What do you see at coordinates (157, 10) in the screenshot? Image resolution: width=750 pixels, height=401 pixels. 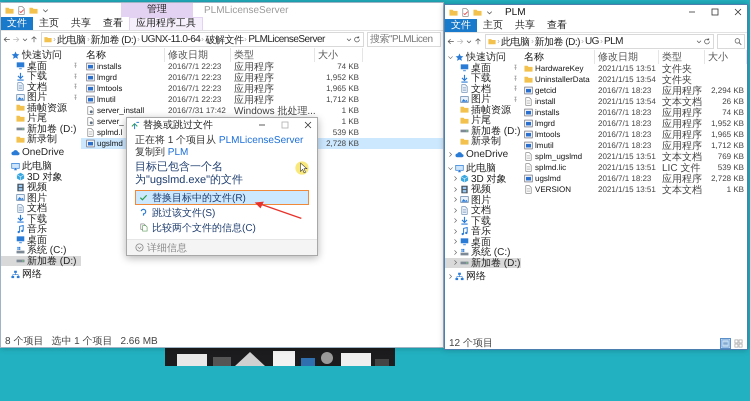 I see `context-tab-header: 管理` at bounding box center [157, 10].